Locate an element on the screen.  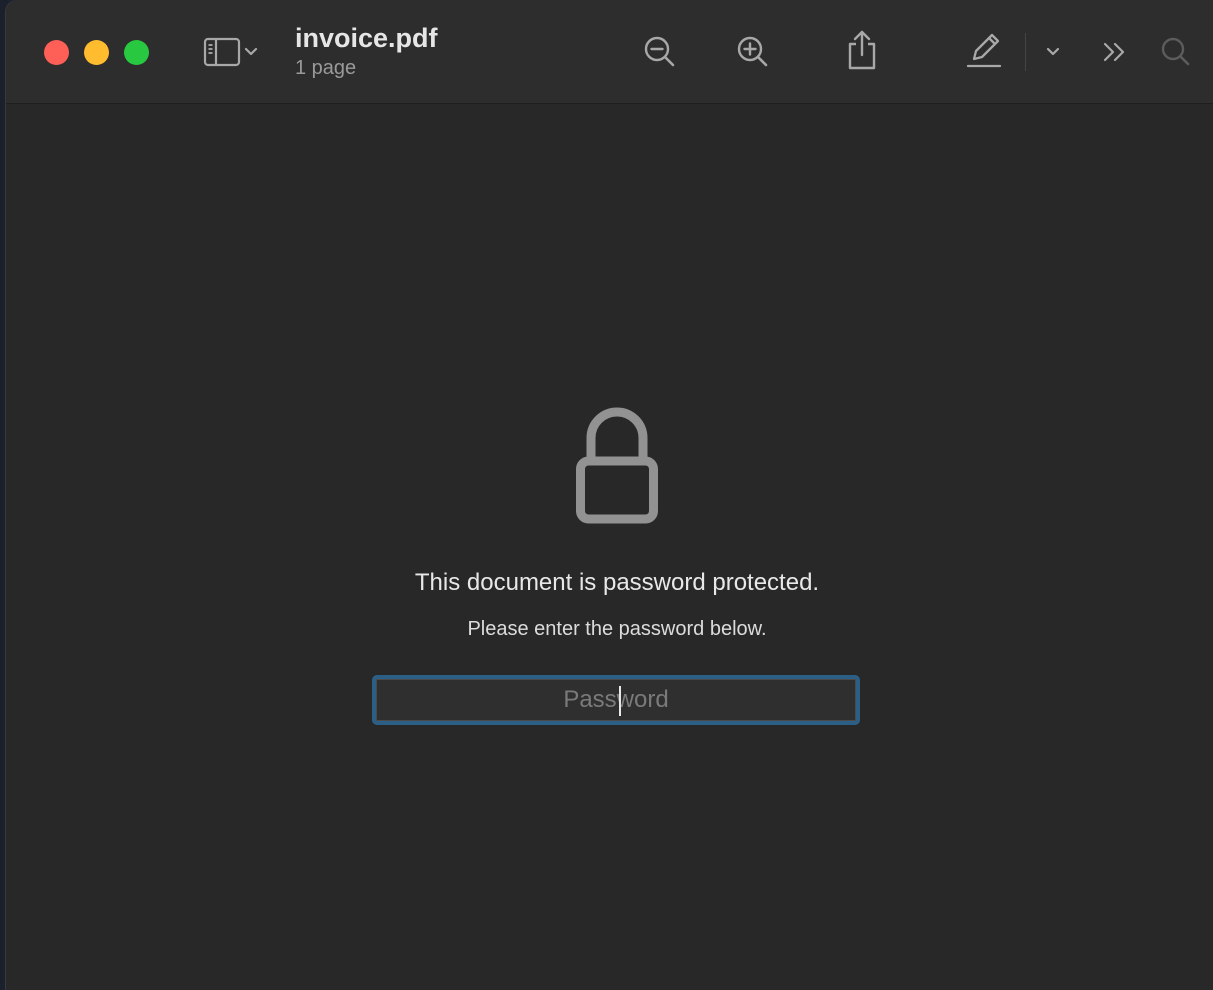
sidebar-icon is located at coordinates (222, 52).